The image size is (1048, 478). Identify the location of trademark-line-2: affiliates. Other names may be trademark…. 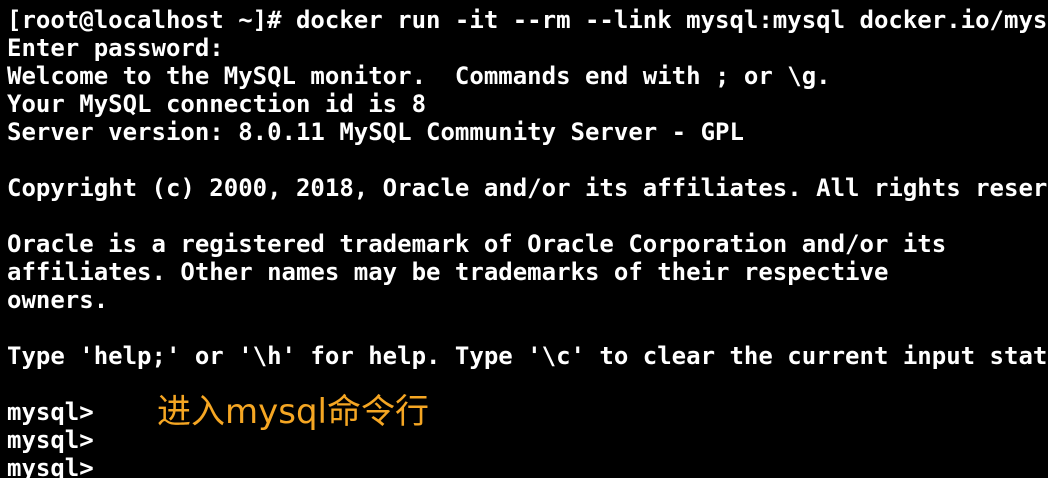
(448, 272).